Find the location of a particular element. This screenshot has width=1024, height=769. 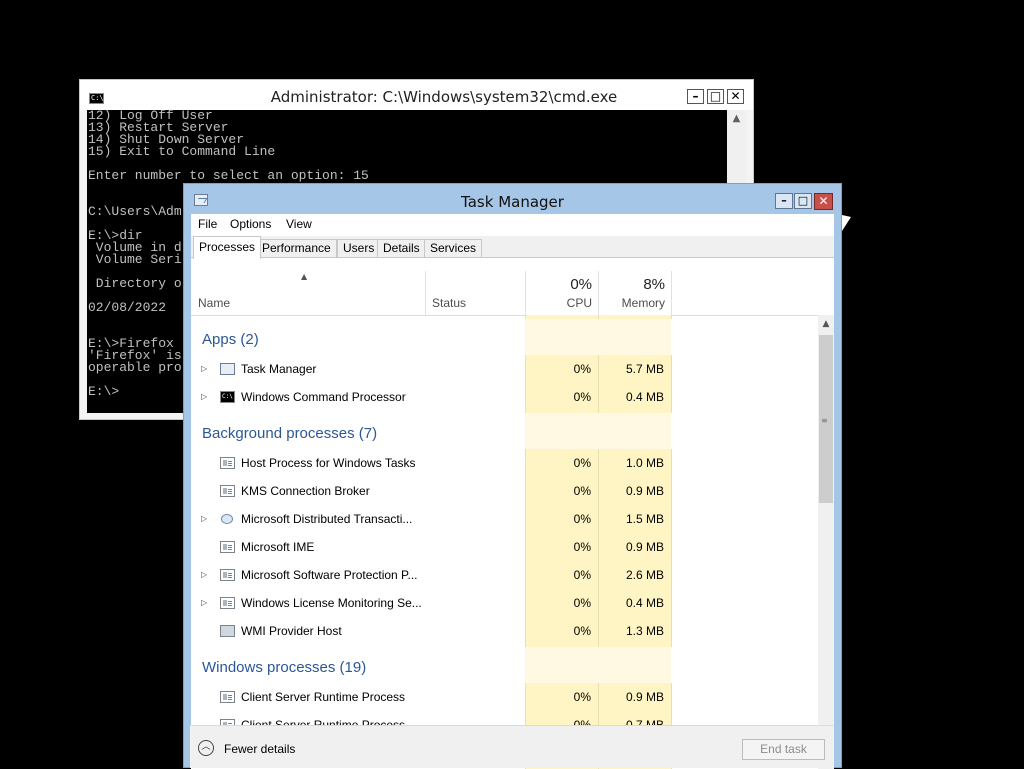

cmd-minimize-button: – is located at coordinates (695, 96).